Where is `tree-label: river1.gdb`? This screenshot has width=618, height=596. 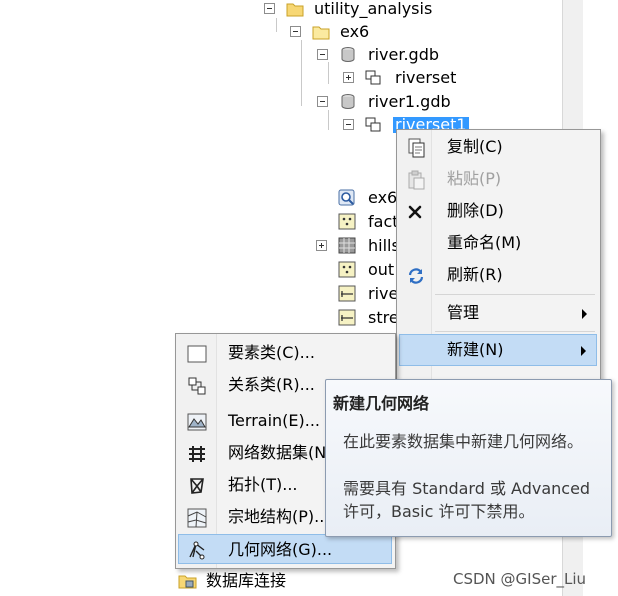
tree-label: river1.gdb is located at coordinates (409, 101).